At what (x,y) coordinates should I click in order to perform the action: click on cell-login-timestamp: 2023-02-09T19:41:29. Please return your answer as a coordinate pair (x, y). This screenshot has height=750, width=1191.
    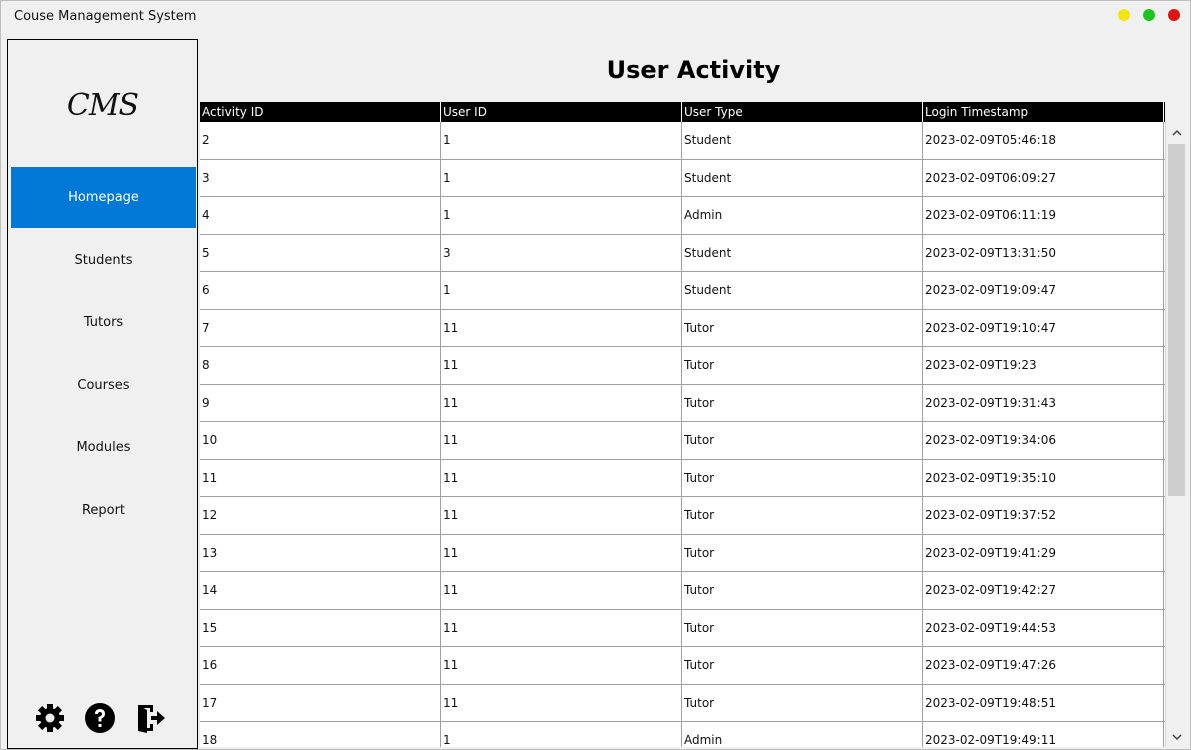
    Looking at the image, I should click on (1043, 552).